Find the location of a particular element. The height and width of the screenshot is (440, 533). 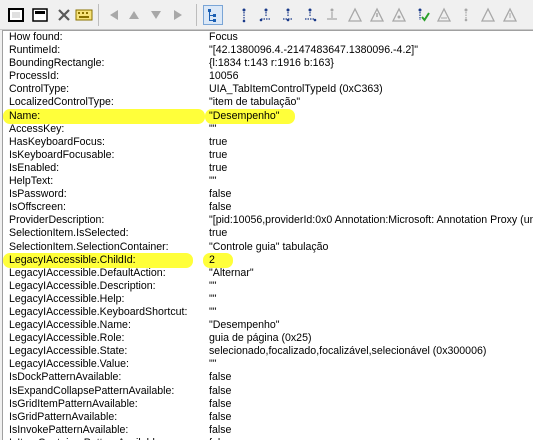

property-key: IsEnabled: is located at coordinates (34, 167).